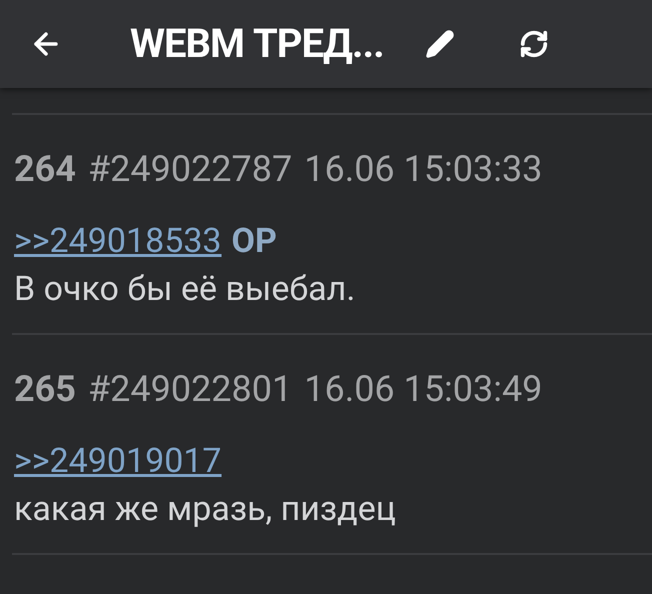 This screenshot has width=652, height=594. I want to click on post-id: #249022801, so click(190, 389).